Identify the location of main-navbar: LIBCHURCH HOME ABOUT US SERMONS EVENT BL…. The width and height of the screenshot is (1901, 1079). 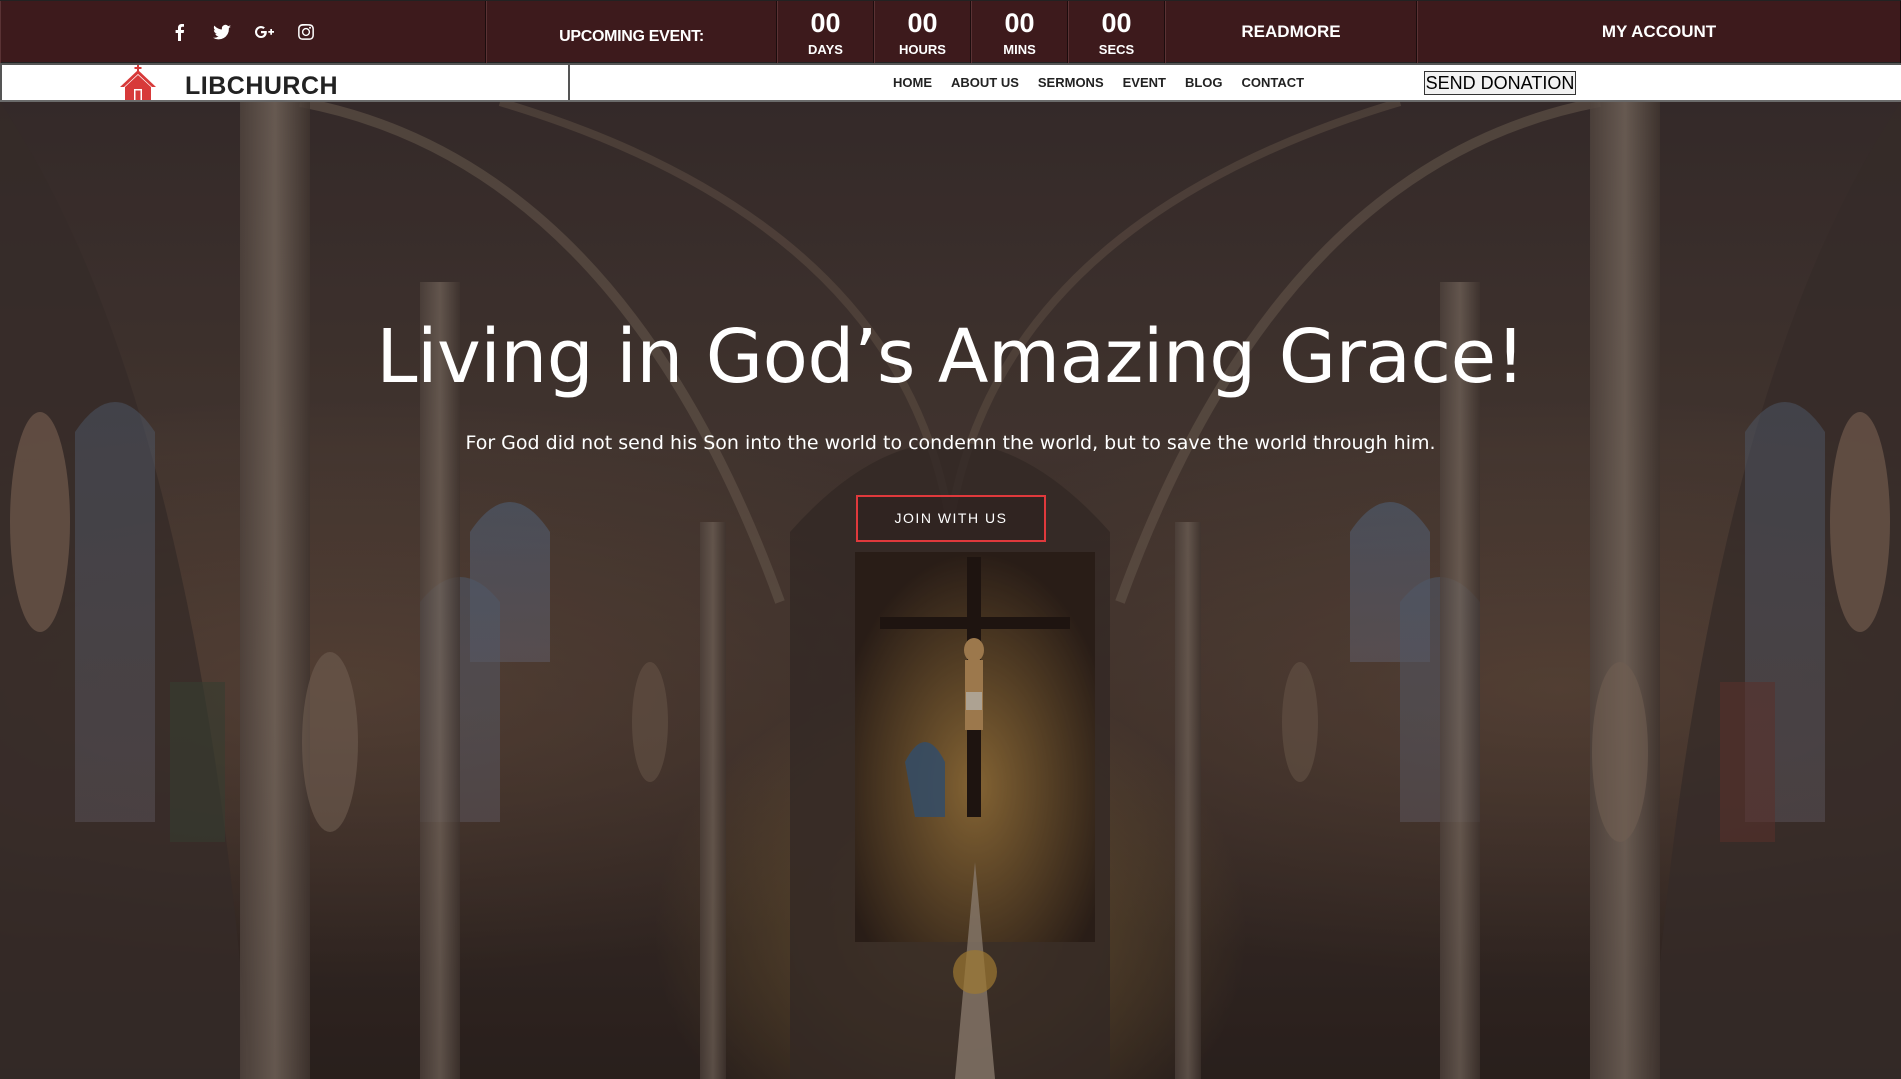
(950, 82).